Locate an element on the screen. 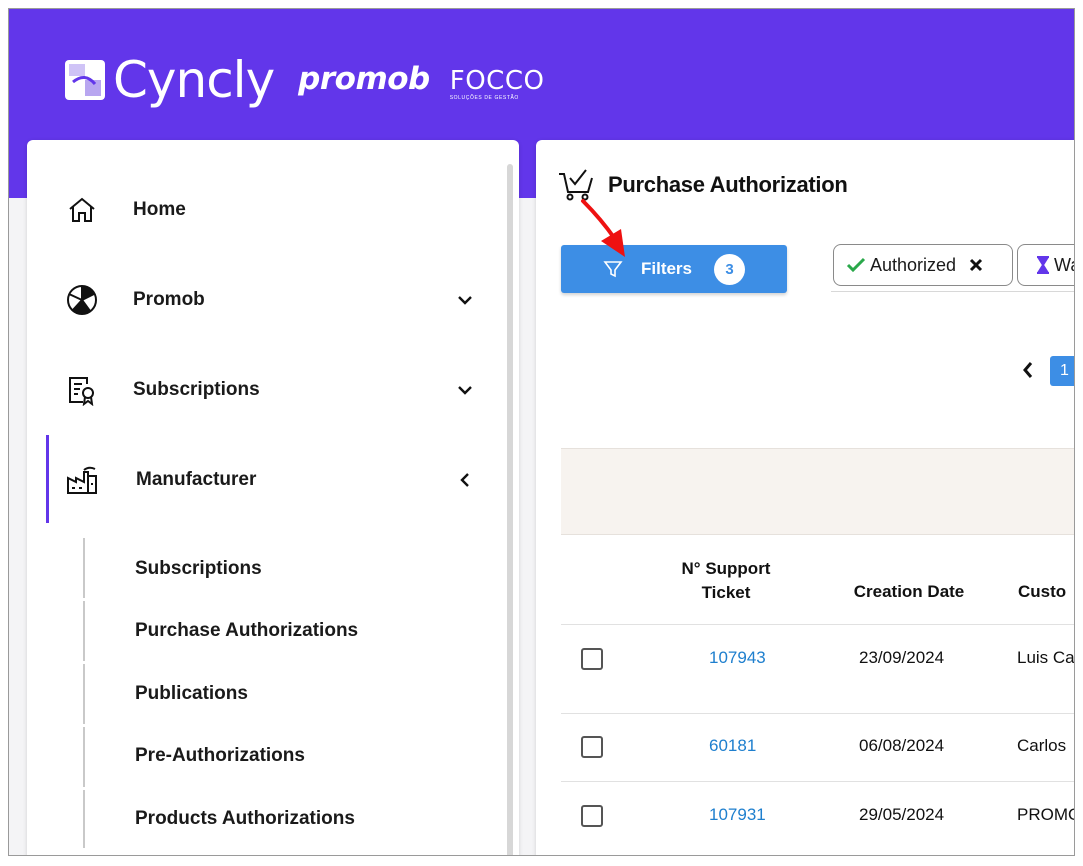 Image resolution: width=1083 pixels, height=866 pixels. page-title: Purchase Authorization is located at coordinates (728, 184).